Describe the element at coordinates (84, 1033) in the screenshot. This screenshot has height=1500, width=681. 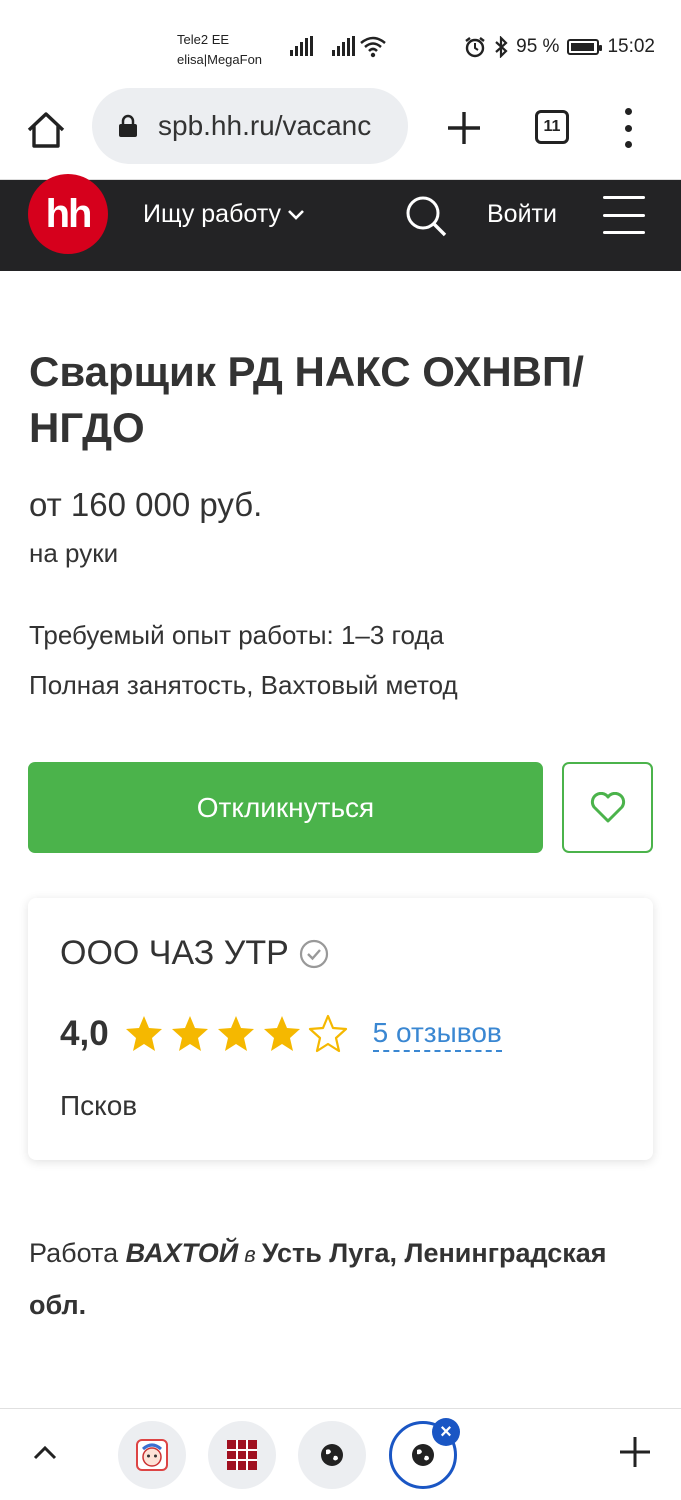
I see `rating-value: 4,0` at that location.